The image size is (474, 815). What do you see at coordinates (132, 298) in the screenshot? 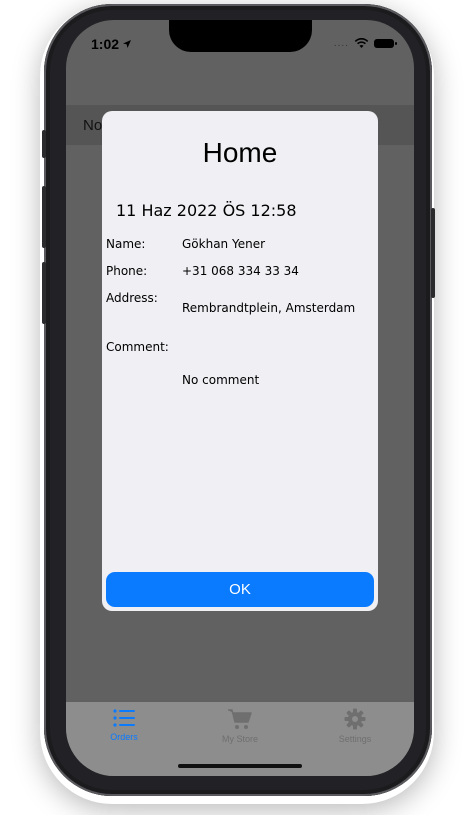
I see `address-label: Address:` at bounding box center [132, 298].